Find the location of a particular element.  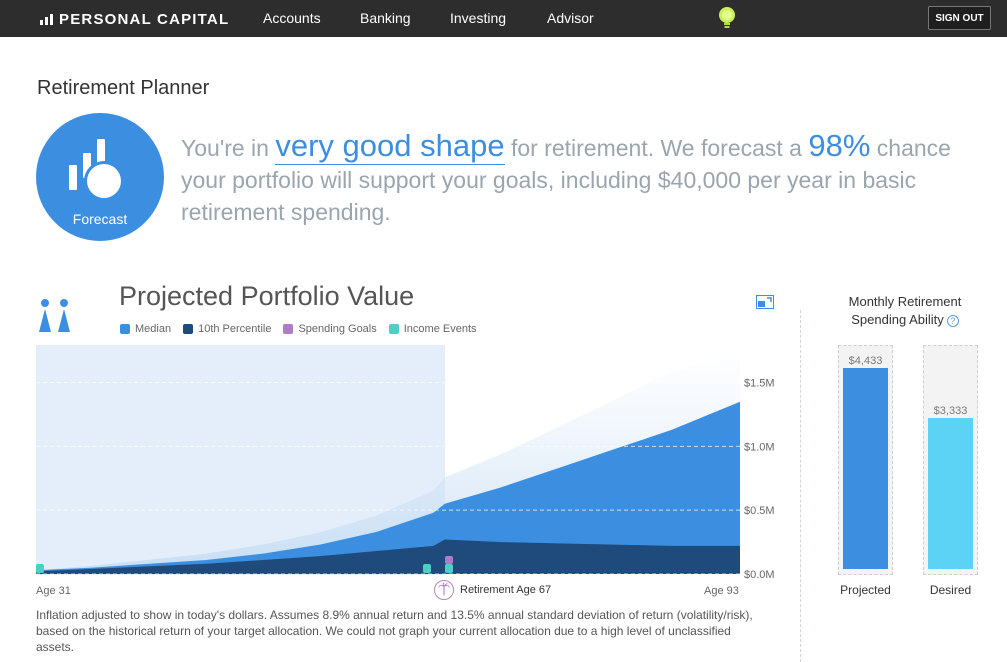

projected-value: $4,433 is located at coordinates (865, 361).